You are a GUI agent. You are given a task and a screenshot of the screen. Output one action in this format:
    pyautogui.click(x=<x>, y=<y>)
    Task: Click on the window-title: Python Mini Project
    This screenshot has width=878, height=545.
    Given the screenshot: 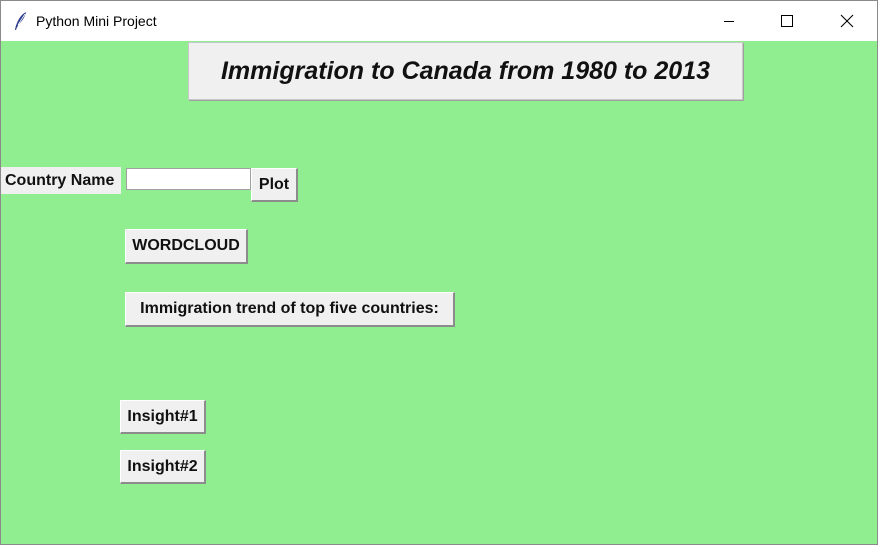 What is the action you would take?
    pyautogui.click(x=96, y=21)
    